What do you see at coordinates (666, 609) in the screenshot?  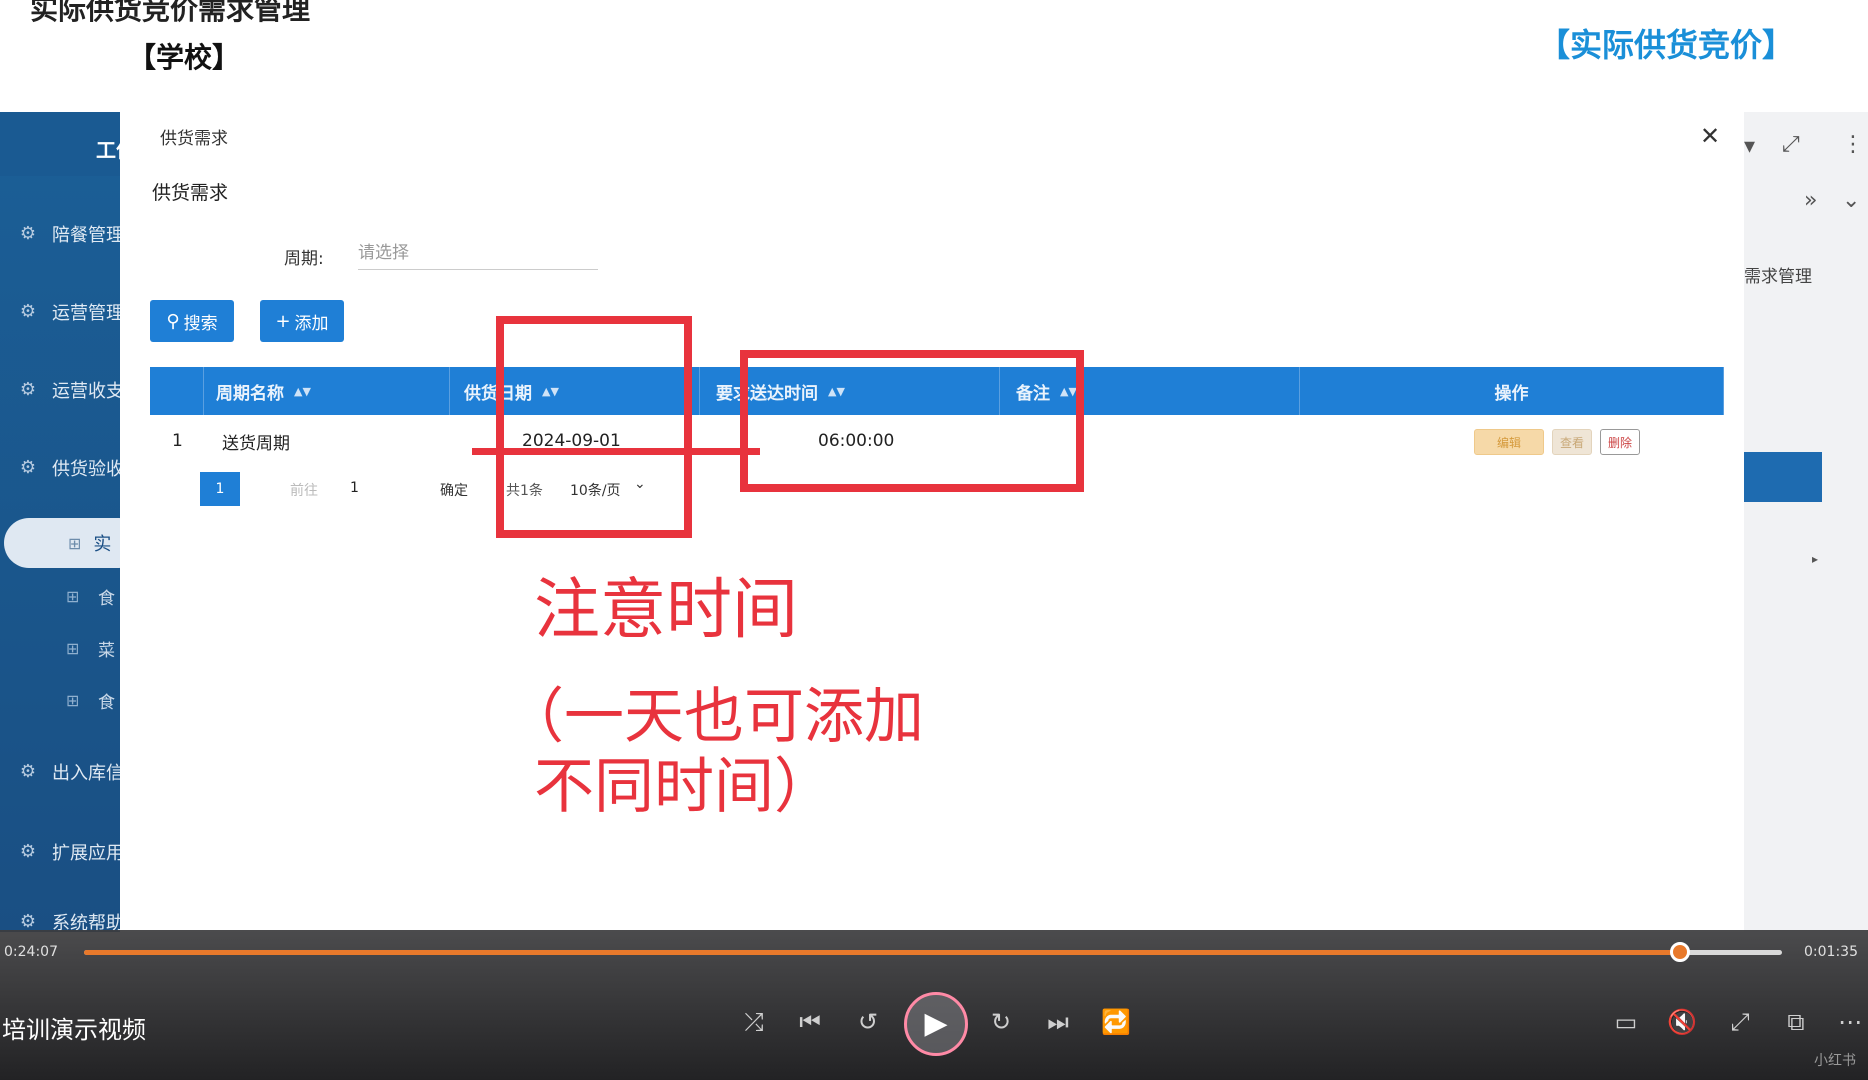 I see `annotation-main-text: 注意时间` at bounding box center [666, 609].